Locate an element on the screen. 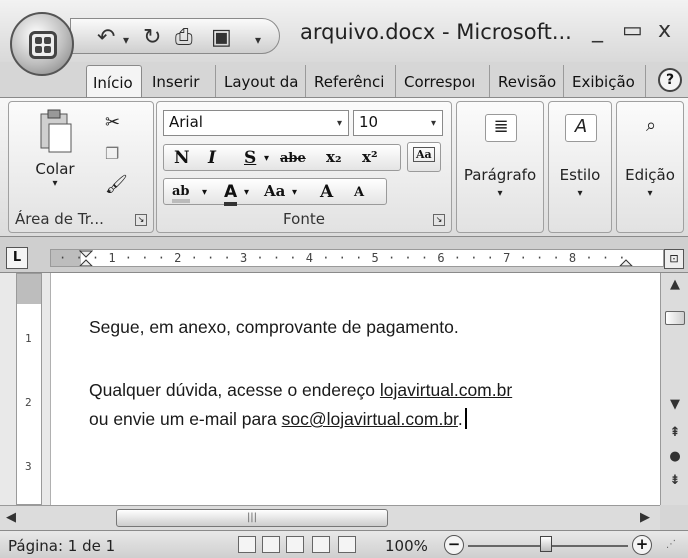 The width and height of the screenshot is (688, 558). zoom-in-button: + is located at coordinates (642, 545).